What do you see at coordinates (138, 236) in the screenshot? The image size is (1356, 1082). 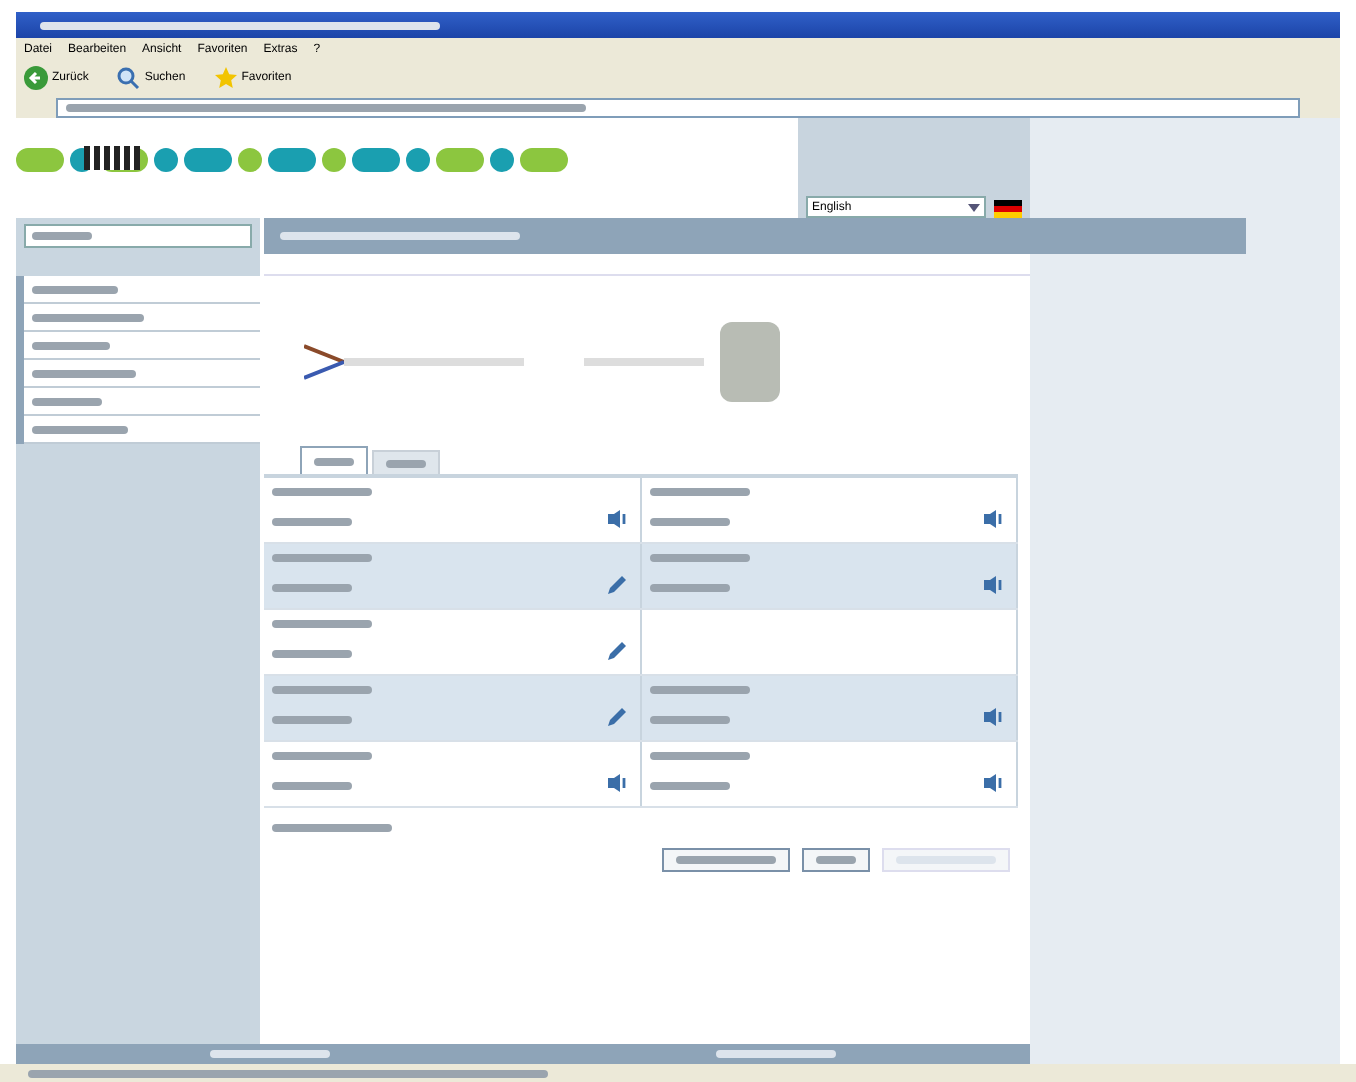 I see `search-field` at bounding box center [138, 236].